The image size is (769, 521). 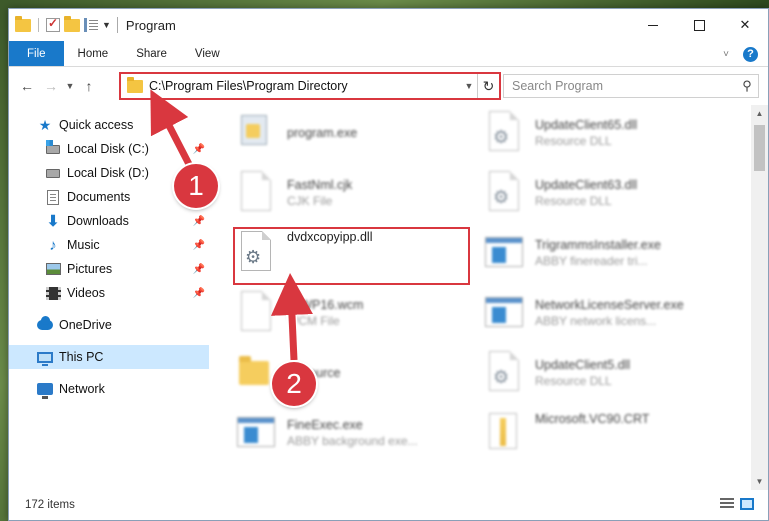 I want to click on back-arrow-icon: ←, so click(x=27, y=86).